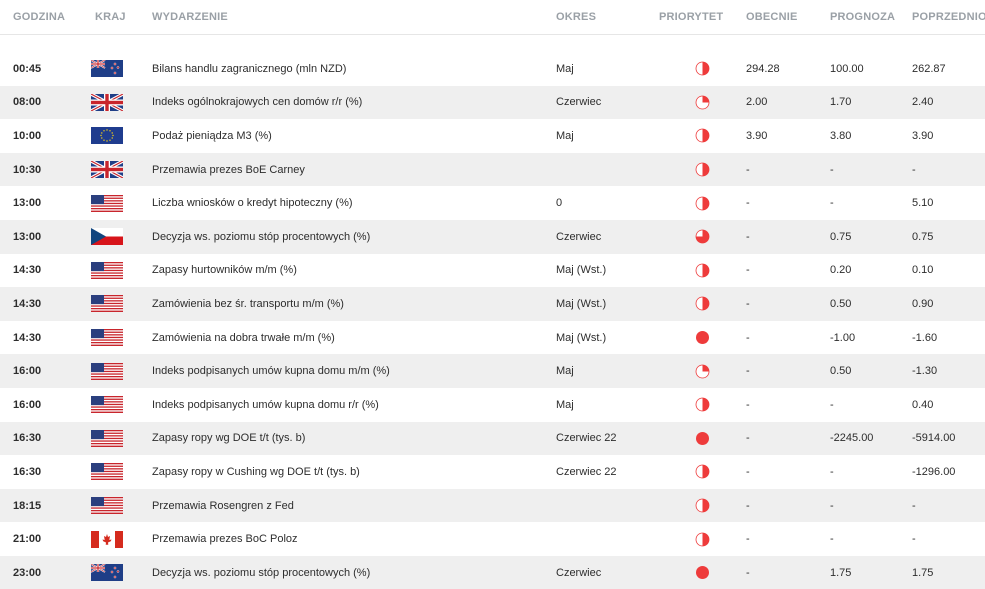 This screenshot has width=985, height=589. Describe the element at coordinates (871, 17) in the screenshot. I see `header-forecast: PROGNOZA` at that location.